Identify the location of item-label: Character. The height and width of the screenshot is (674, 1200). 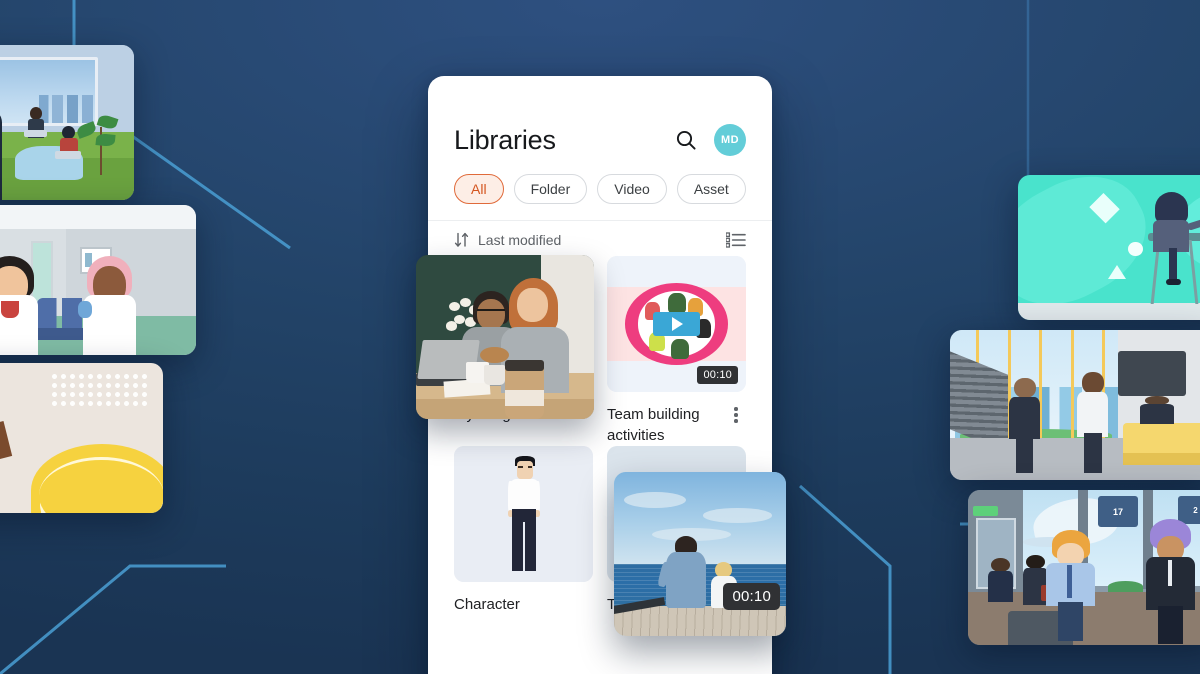
(487, 604).